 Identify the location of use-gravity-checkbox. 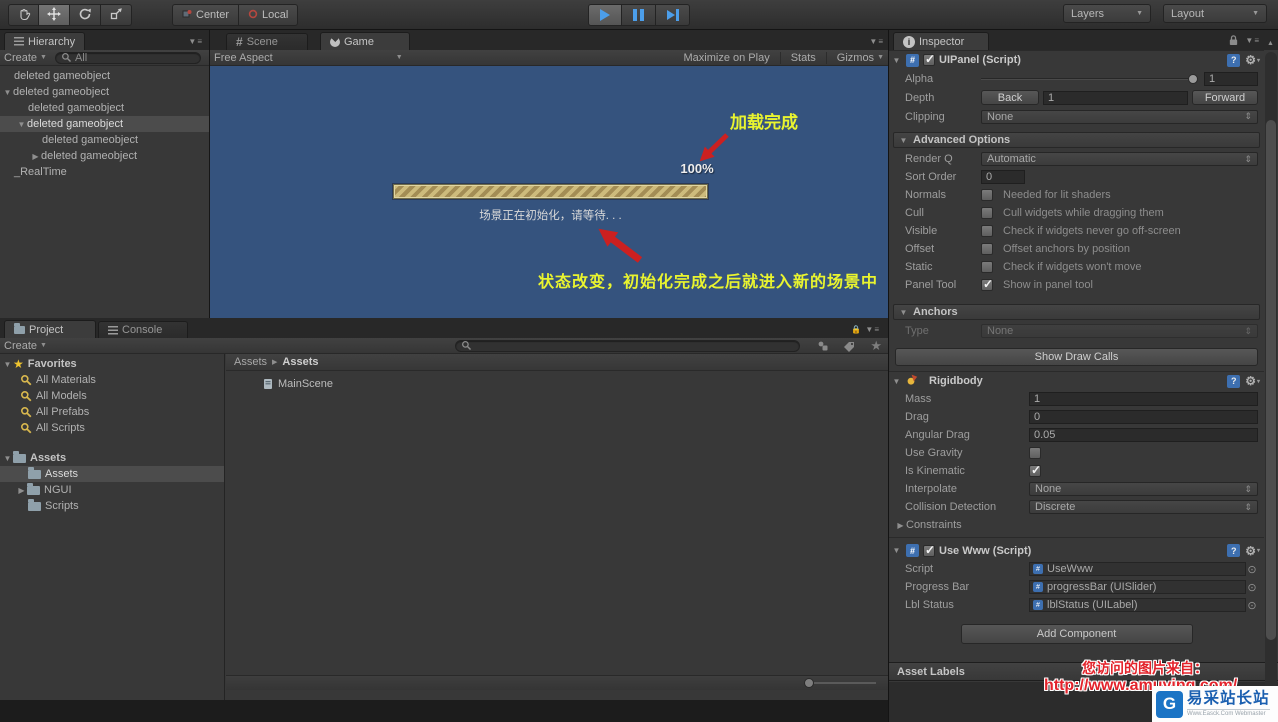
(1035, 453).